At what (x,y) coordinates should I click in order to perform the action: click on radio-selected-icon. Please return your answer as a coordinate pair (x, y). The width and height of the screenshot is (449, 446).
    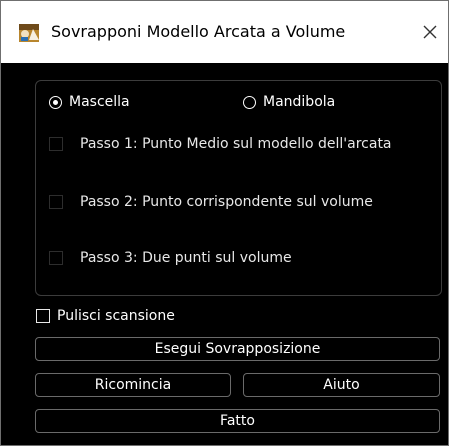
    Looking at the image, I should click on (55, 102).